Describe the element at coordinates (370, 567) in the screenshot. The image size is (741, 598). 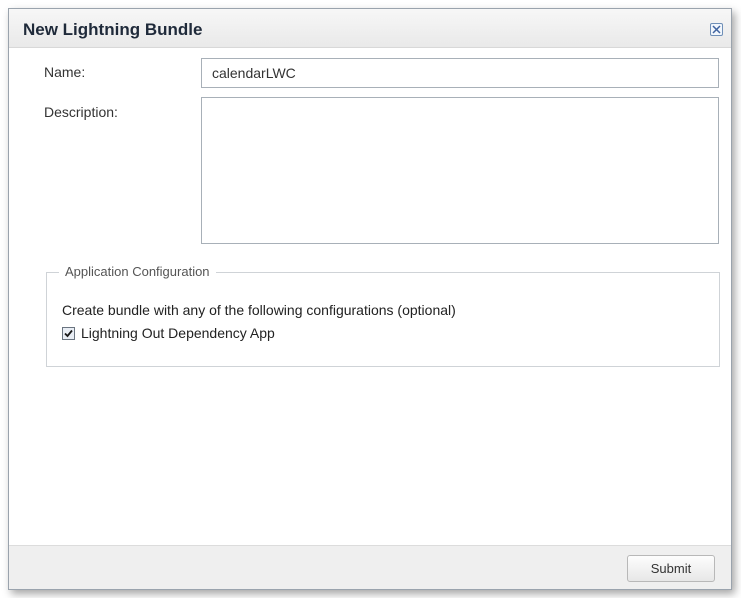
I see `dialog-footer: Submit` at that location.